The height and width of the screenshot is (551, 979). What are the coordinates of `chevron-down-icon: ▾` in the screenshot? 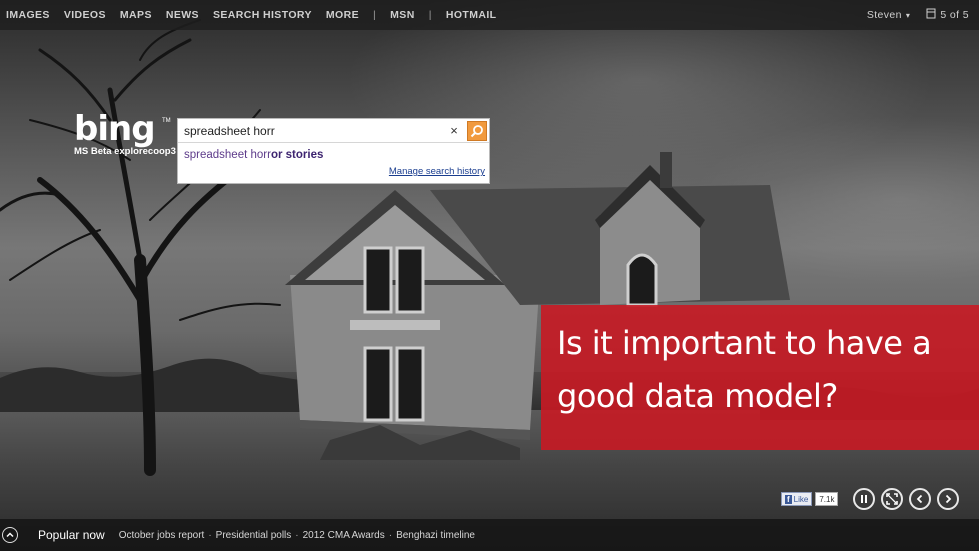 It's located at (908, 15).